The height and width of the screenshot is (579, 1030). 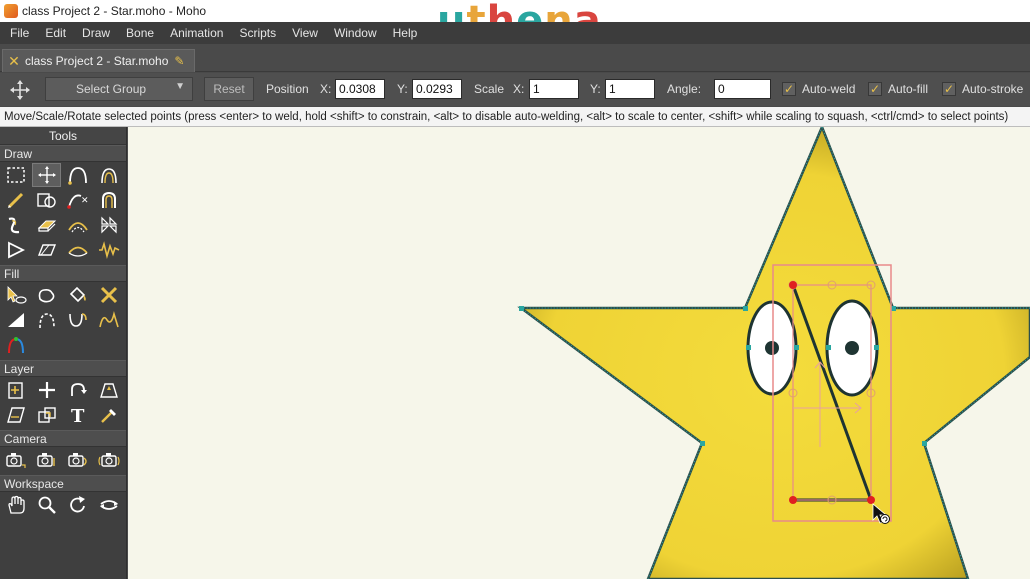 What do you see at coordinates (519, 89) in the screenshot?
I see `scale-x-label: X:` at bounding box center [519, 89].